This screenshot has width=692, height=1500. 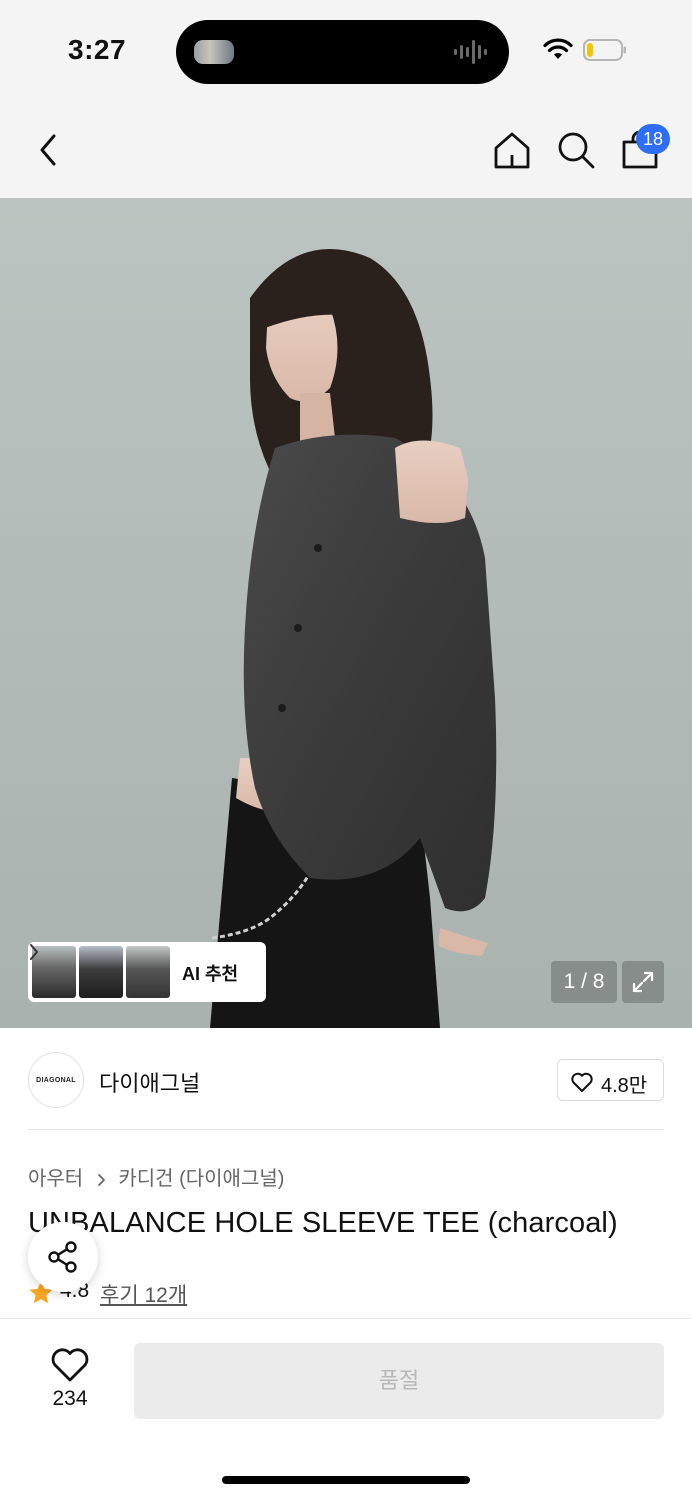 I want to click on expand-icon, so click(x=643, y=982).